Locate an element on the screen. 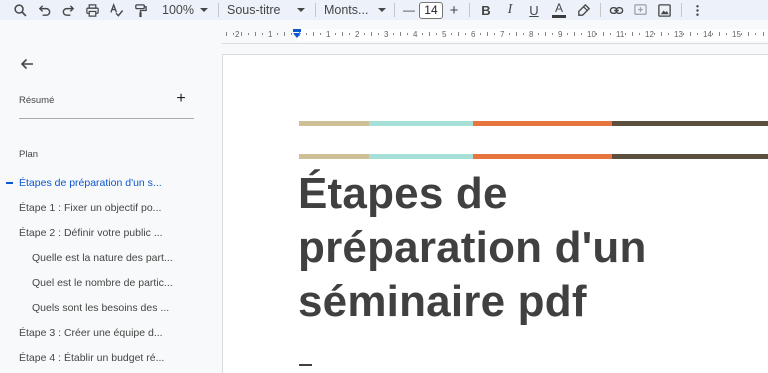  underline-button: U is located at coordinates (534, 10).